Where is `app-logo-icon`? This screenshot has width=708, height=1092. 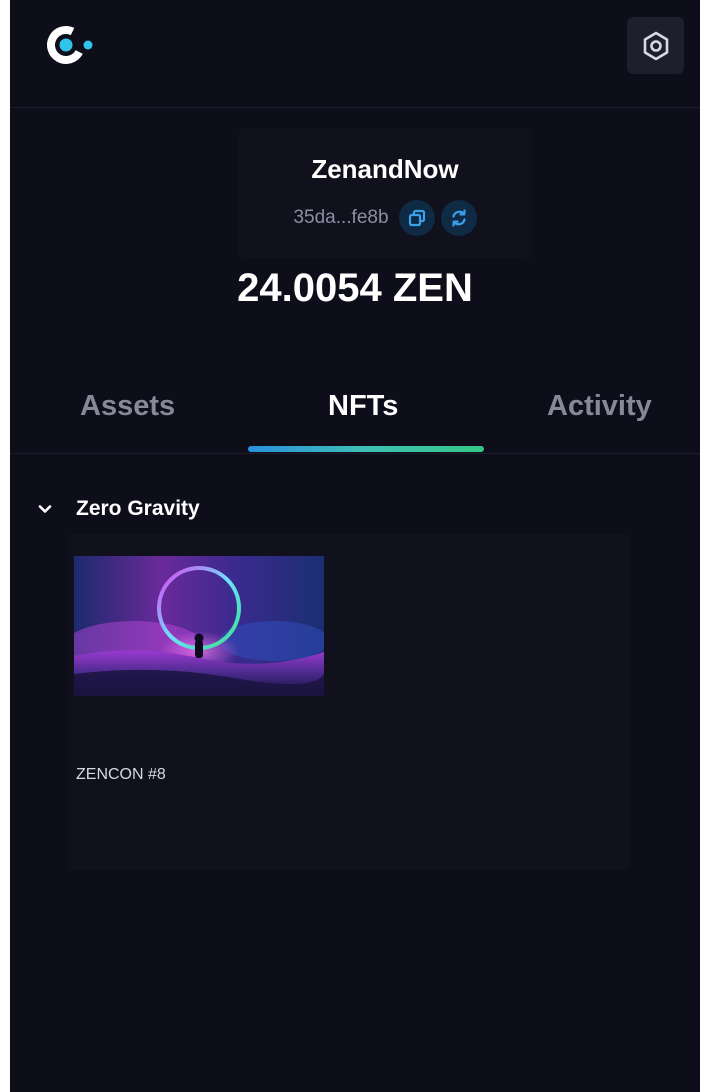
app-logo-icon is located at coordinates (76, 45).